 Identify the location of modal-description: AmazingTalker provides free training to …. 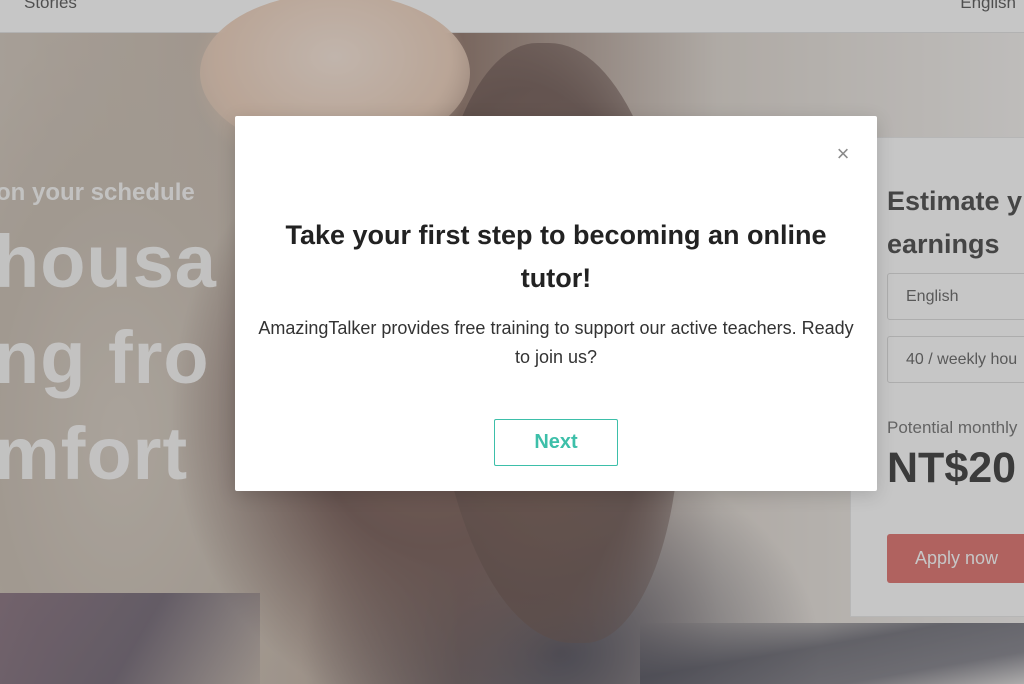
(556, 342).